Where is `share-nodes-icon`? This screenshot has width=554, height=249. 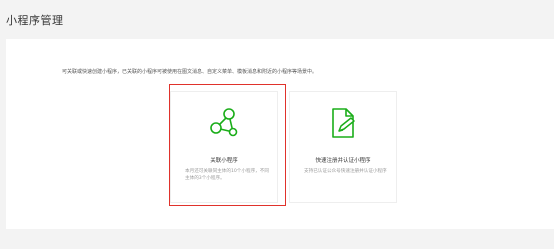 share-nodes-icon is located at coordinates (224, 122).